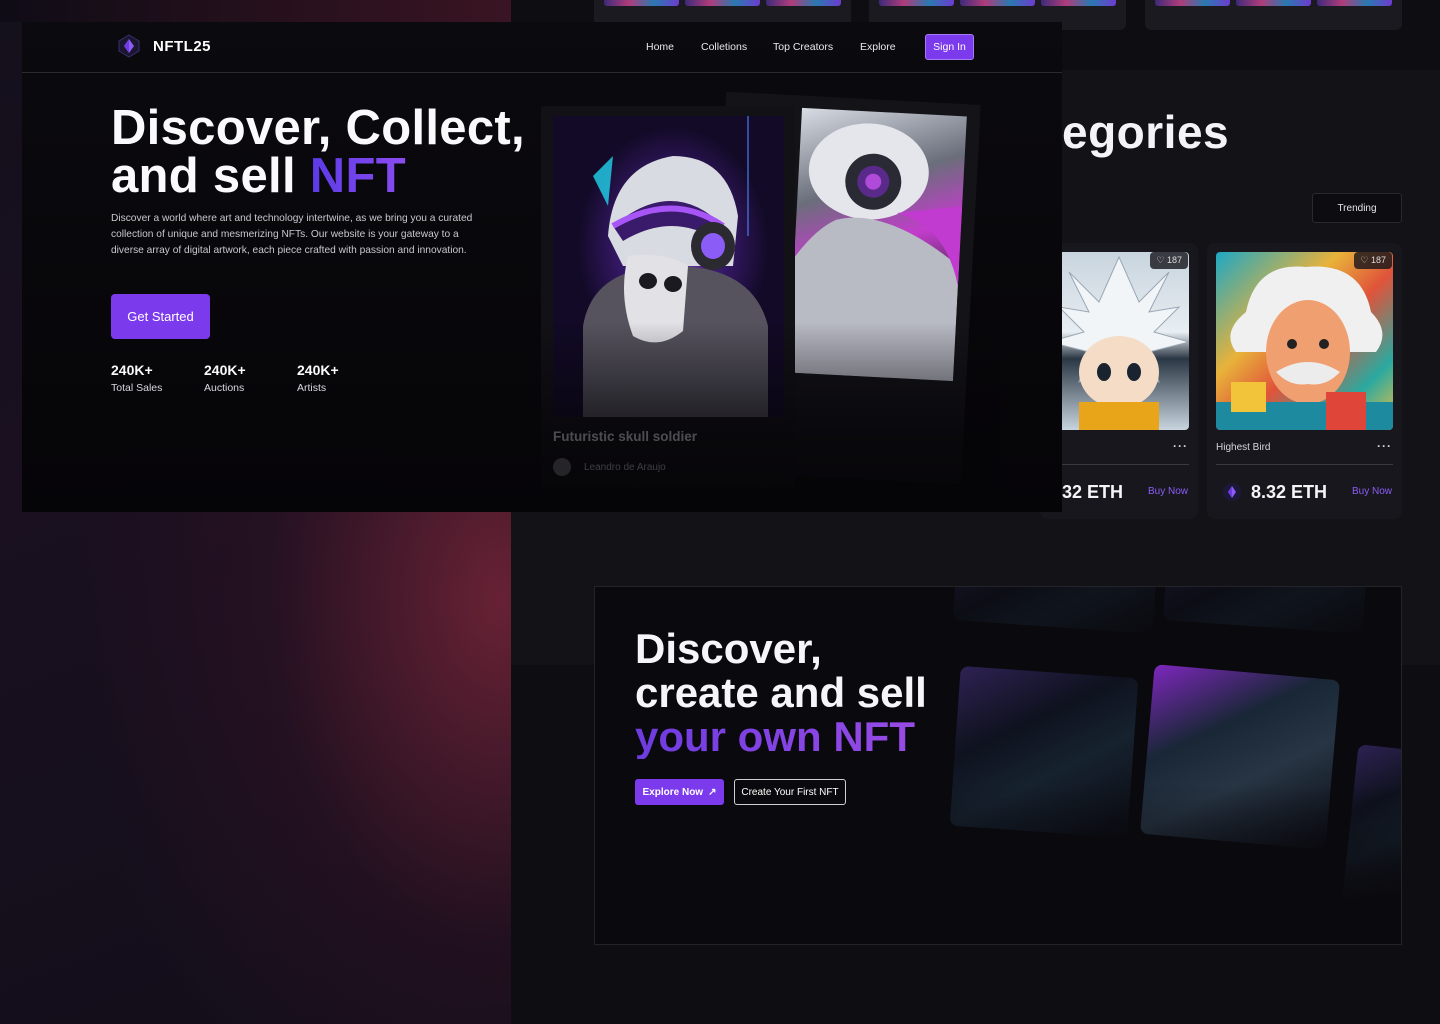  Describe the element at coordinates (129, 46) in the screenshot. I see `logo-icon` at that location.